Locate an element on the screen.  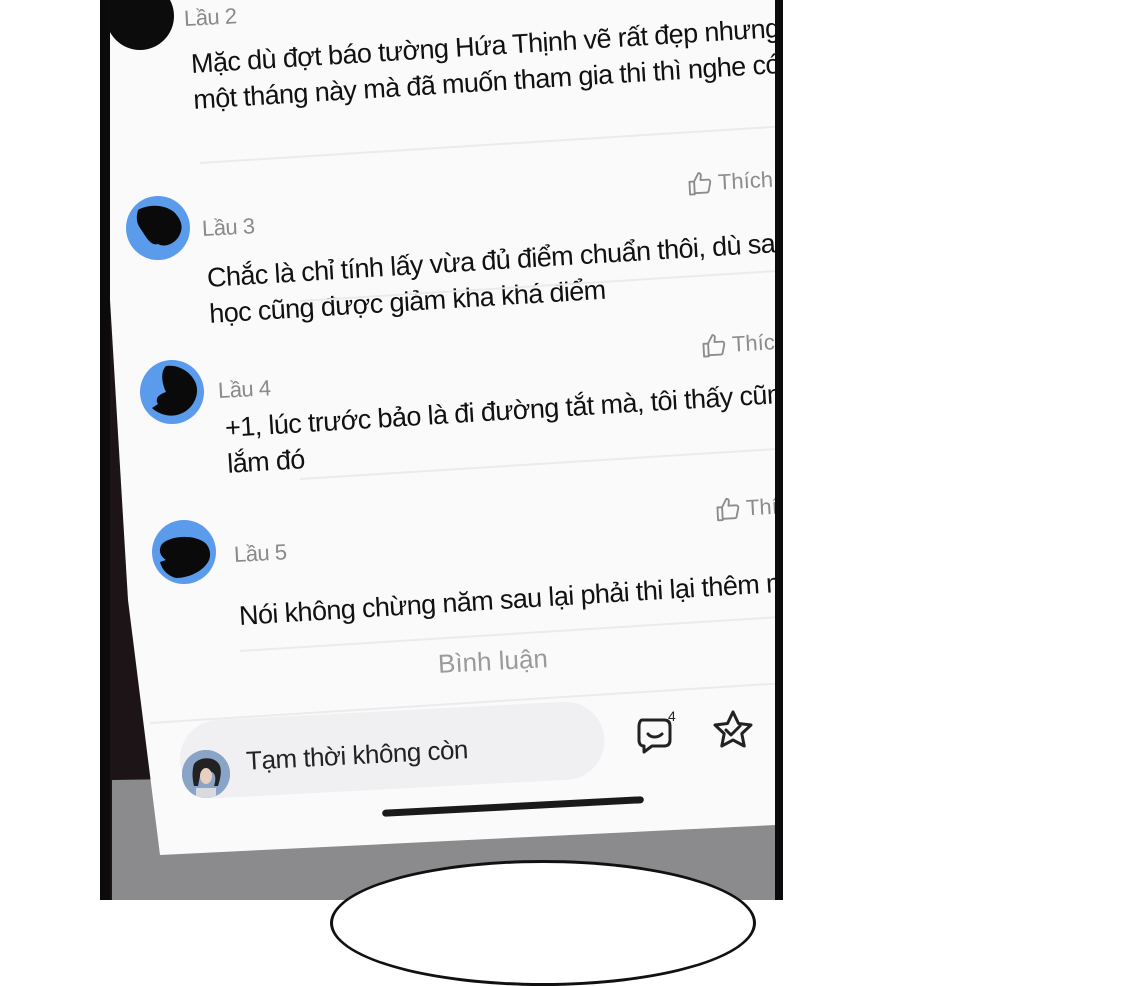
foreground-shape is located at coordinates (543, 923).